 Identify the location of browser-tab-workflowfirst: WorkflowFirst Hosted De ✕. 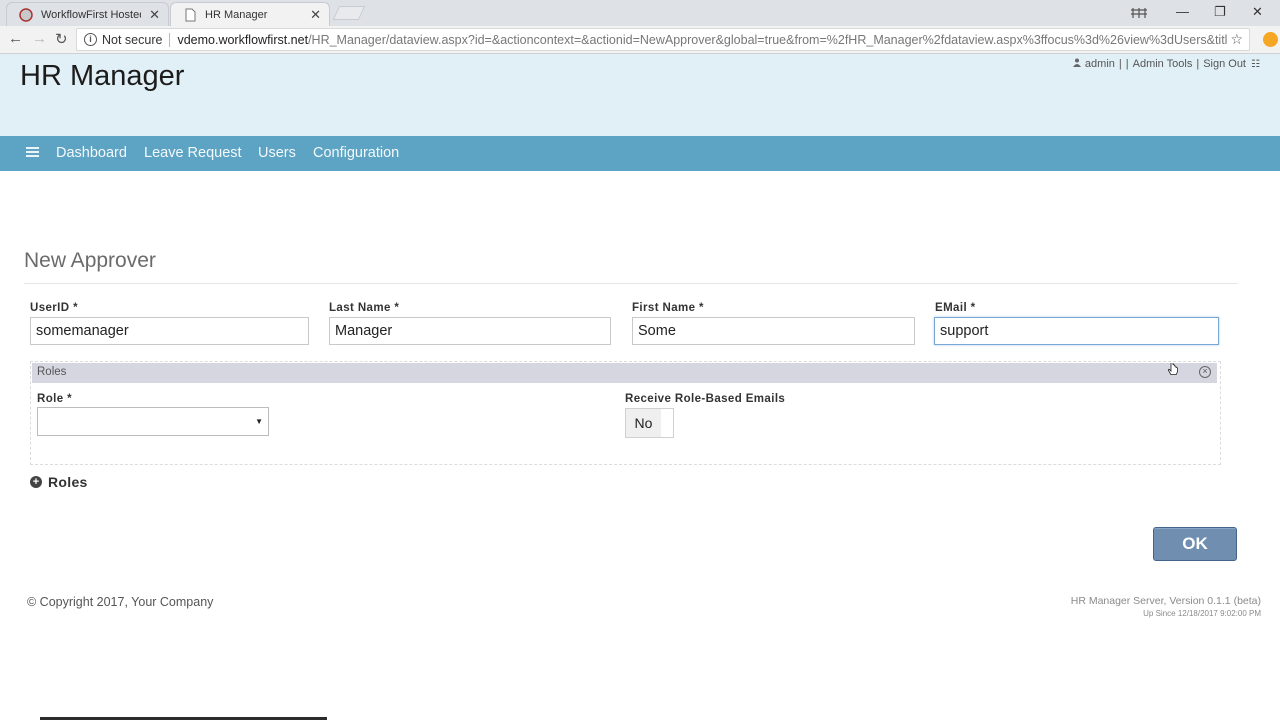
(87, 14).